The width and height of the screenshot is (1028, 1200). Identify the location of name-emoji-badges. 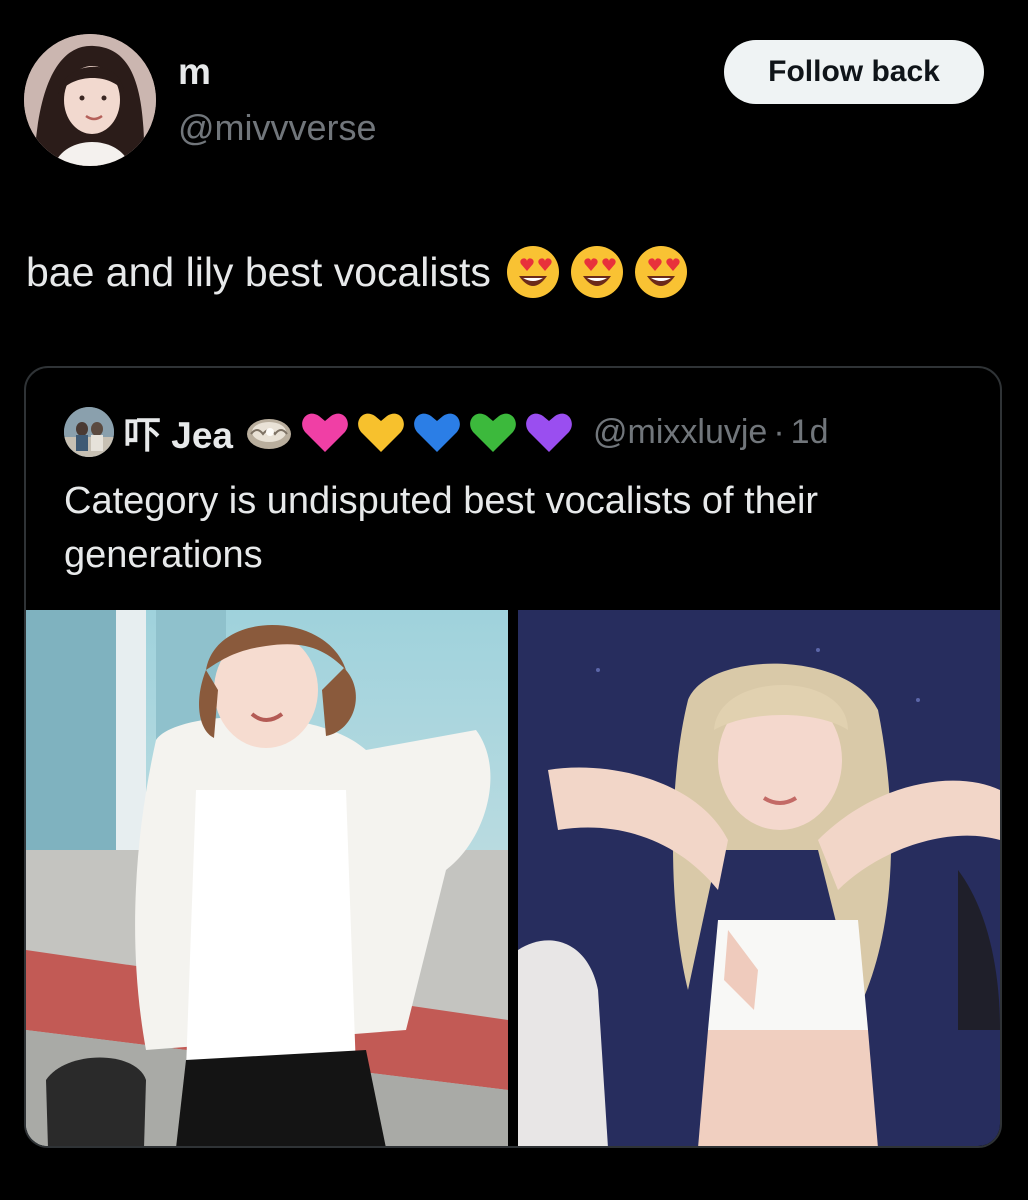
(409, 432).